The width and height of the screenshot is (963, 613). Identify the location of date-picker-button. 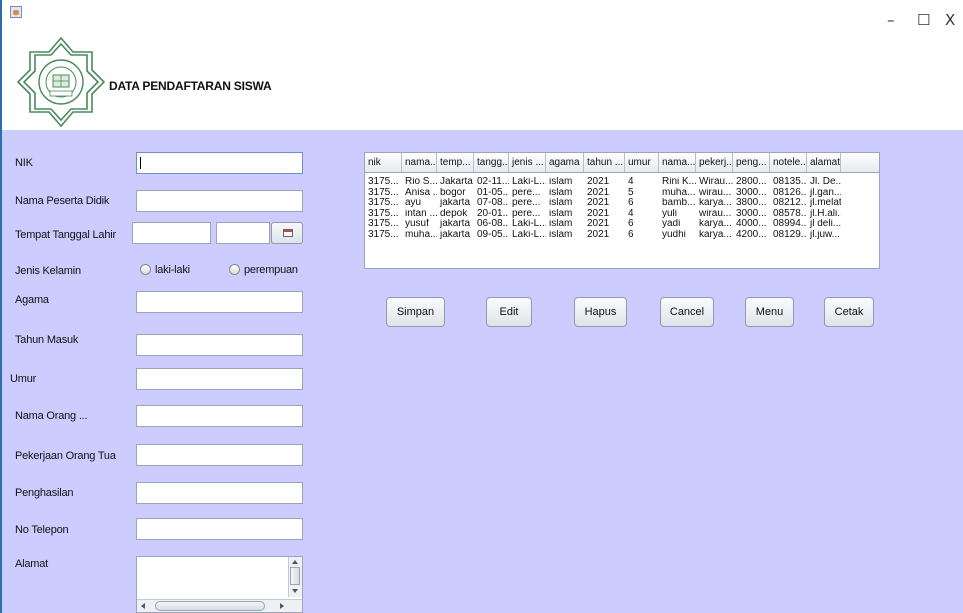
(287, 233).